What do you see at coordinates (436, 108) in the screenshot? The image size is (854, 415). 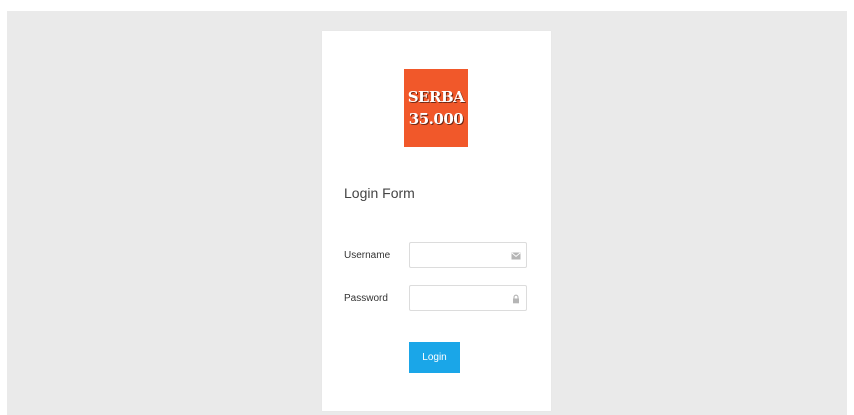 I see `brand-logo: SERBA 35.000` at bounding box center [436, 108].